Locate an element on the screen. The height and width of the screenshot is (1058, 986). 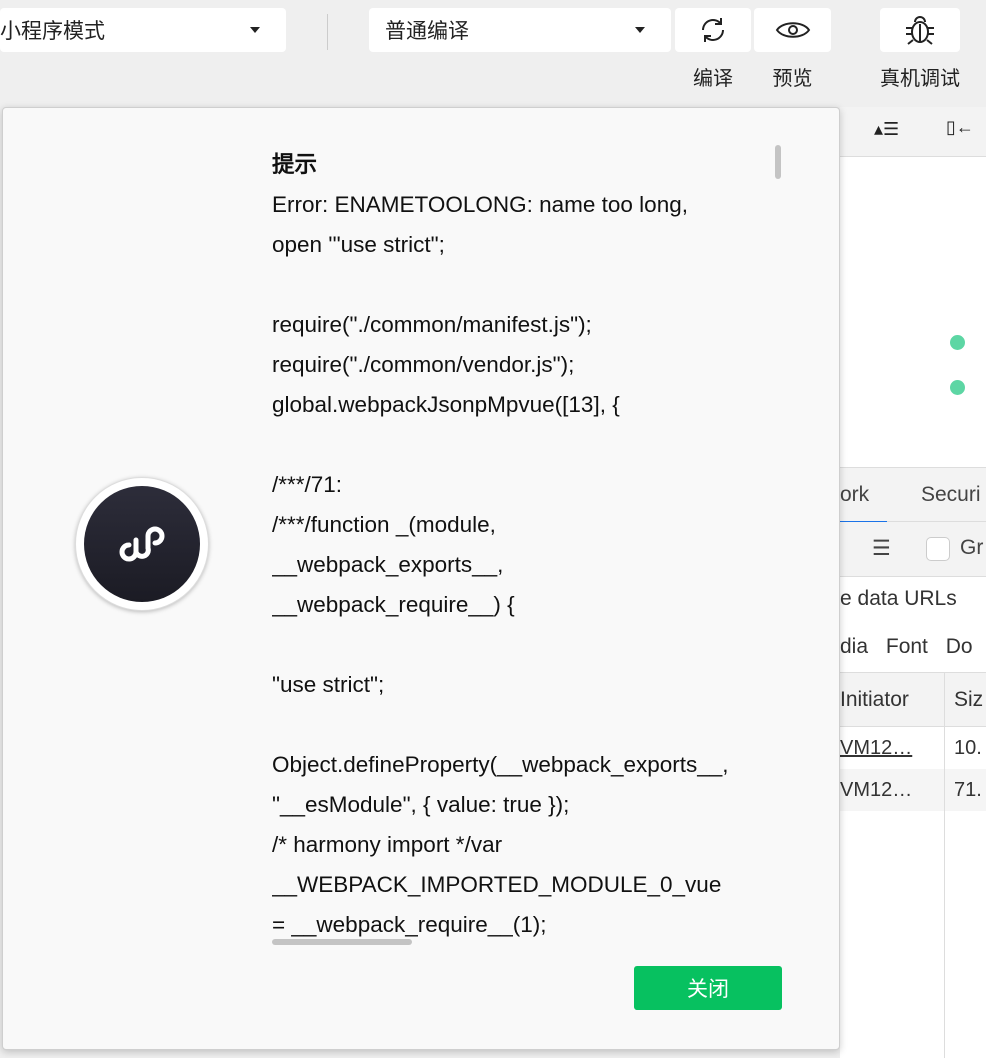
refresh-icon is located at coordinates (713, 30).